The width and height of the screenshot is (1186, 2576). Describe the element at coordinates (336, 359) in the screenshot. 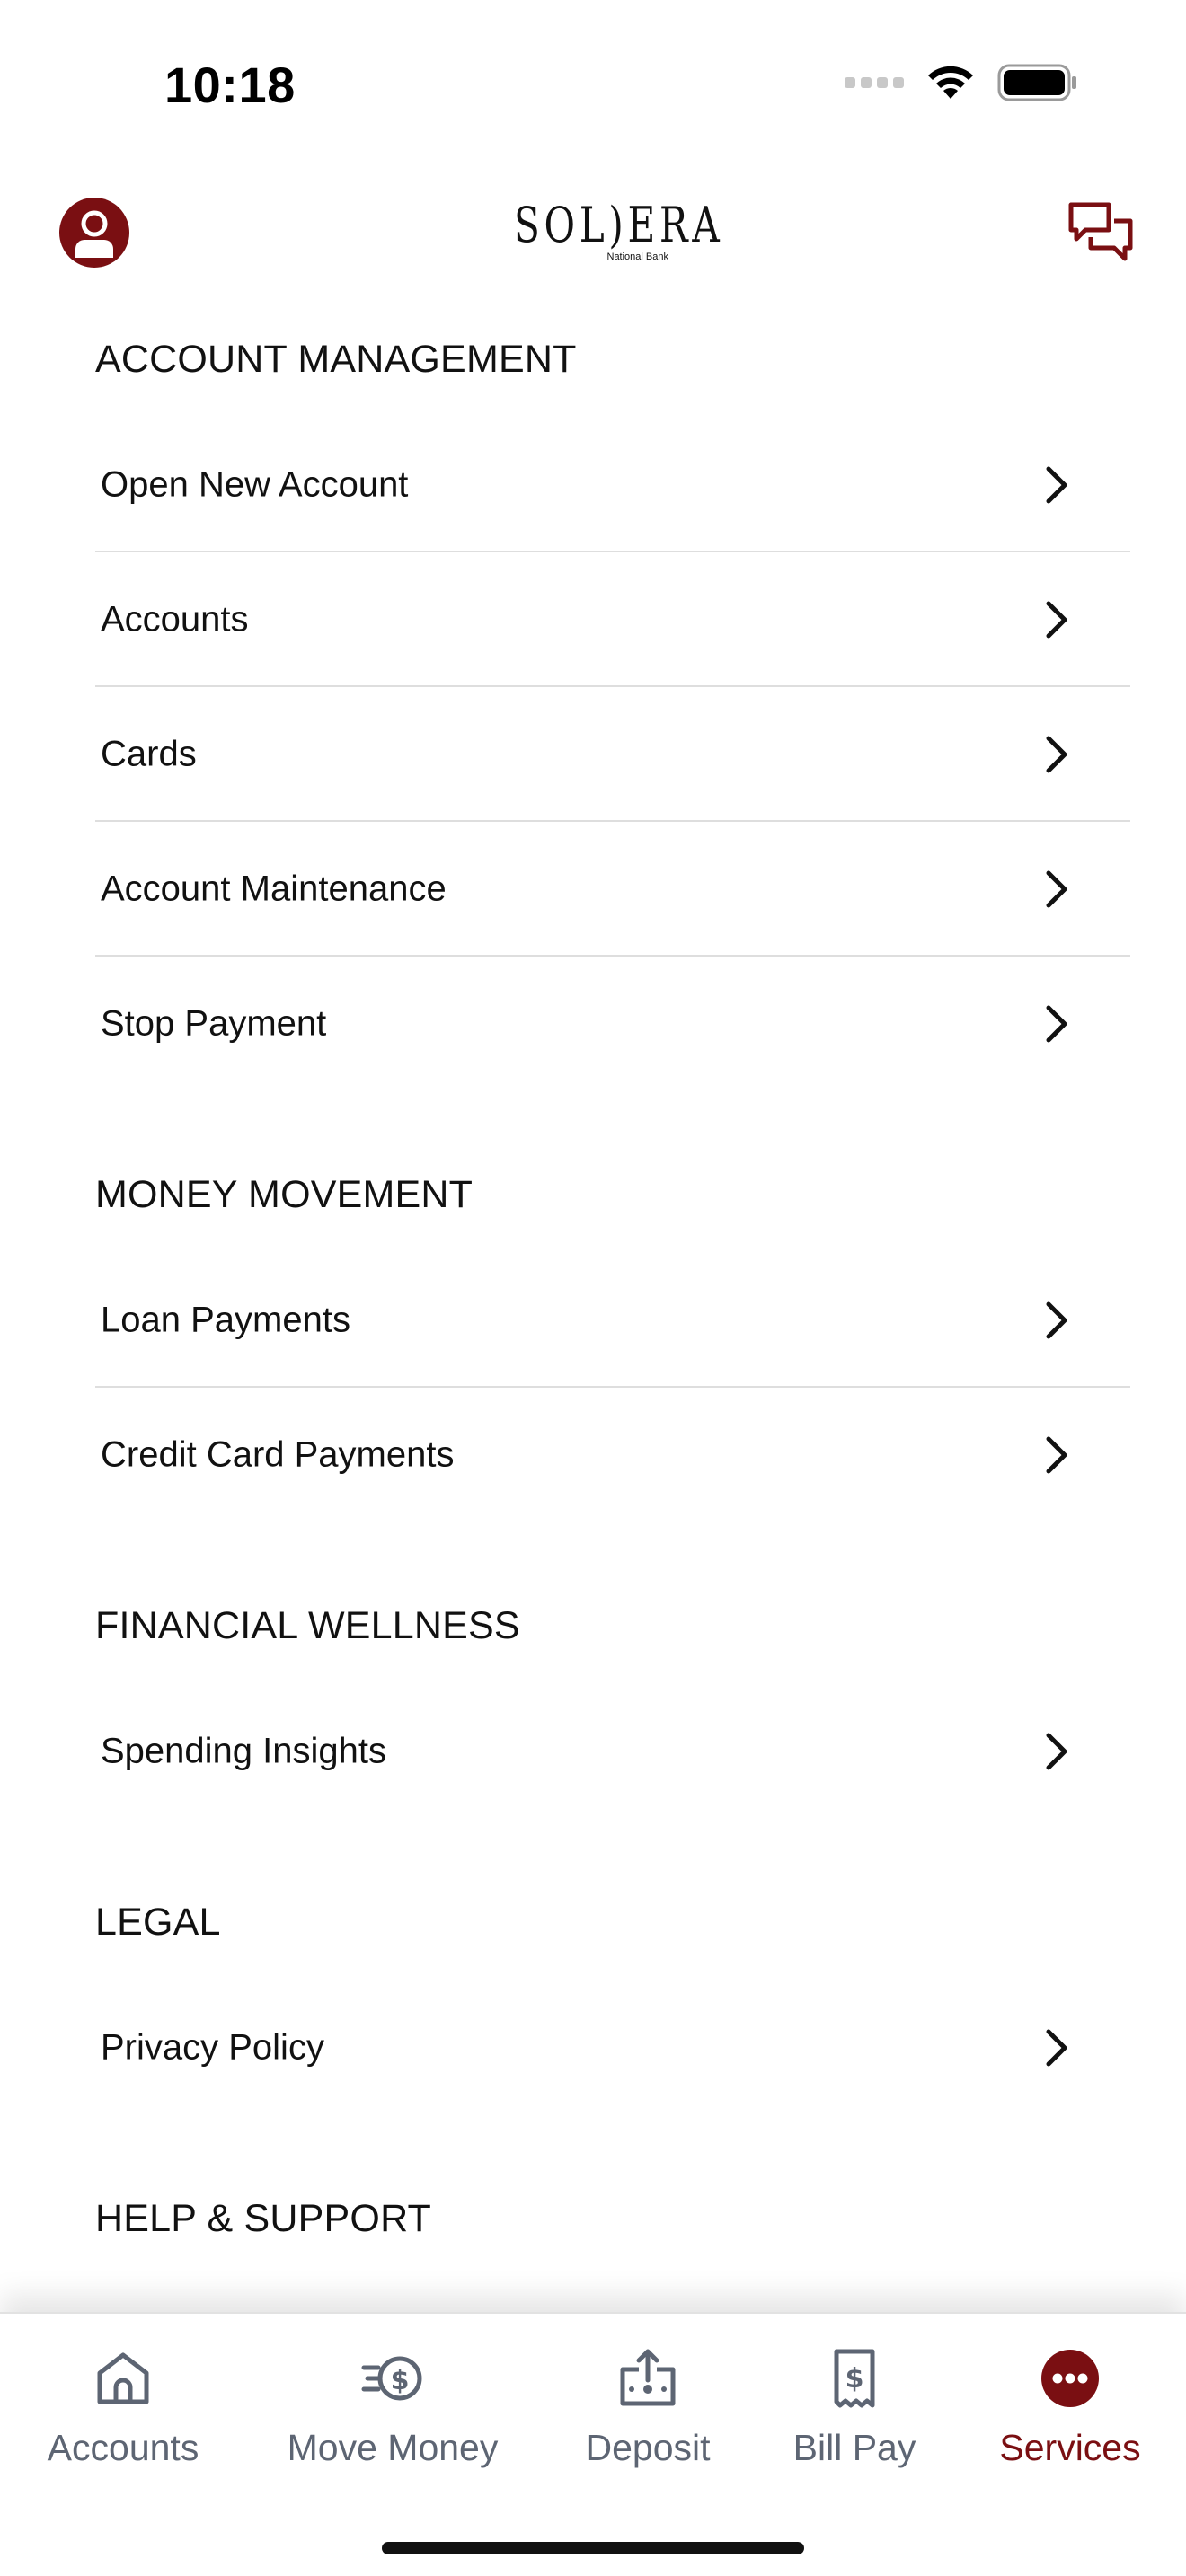

I see `section-title-account-management: ACCOUNT MANAGEMENT` at that location.